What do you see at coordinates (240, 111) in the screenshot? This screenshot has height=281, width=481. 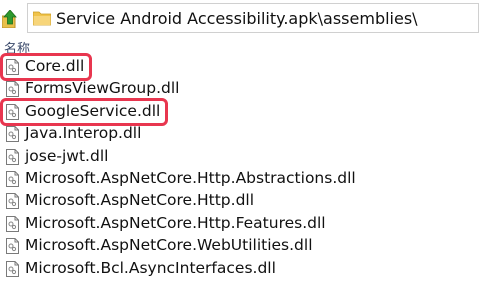 I see `file-row: GoogleService.dll` at bounding box center [240, 111].